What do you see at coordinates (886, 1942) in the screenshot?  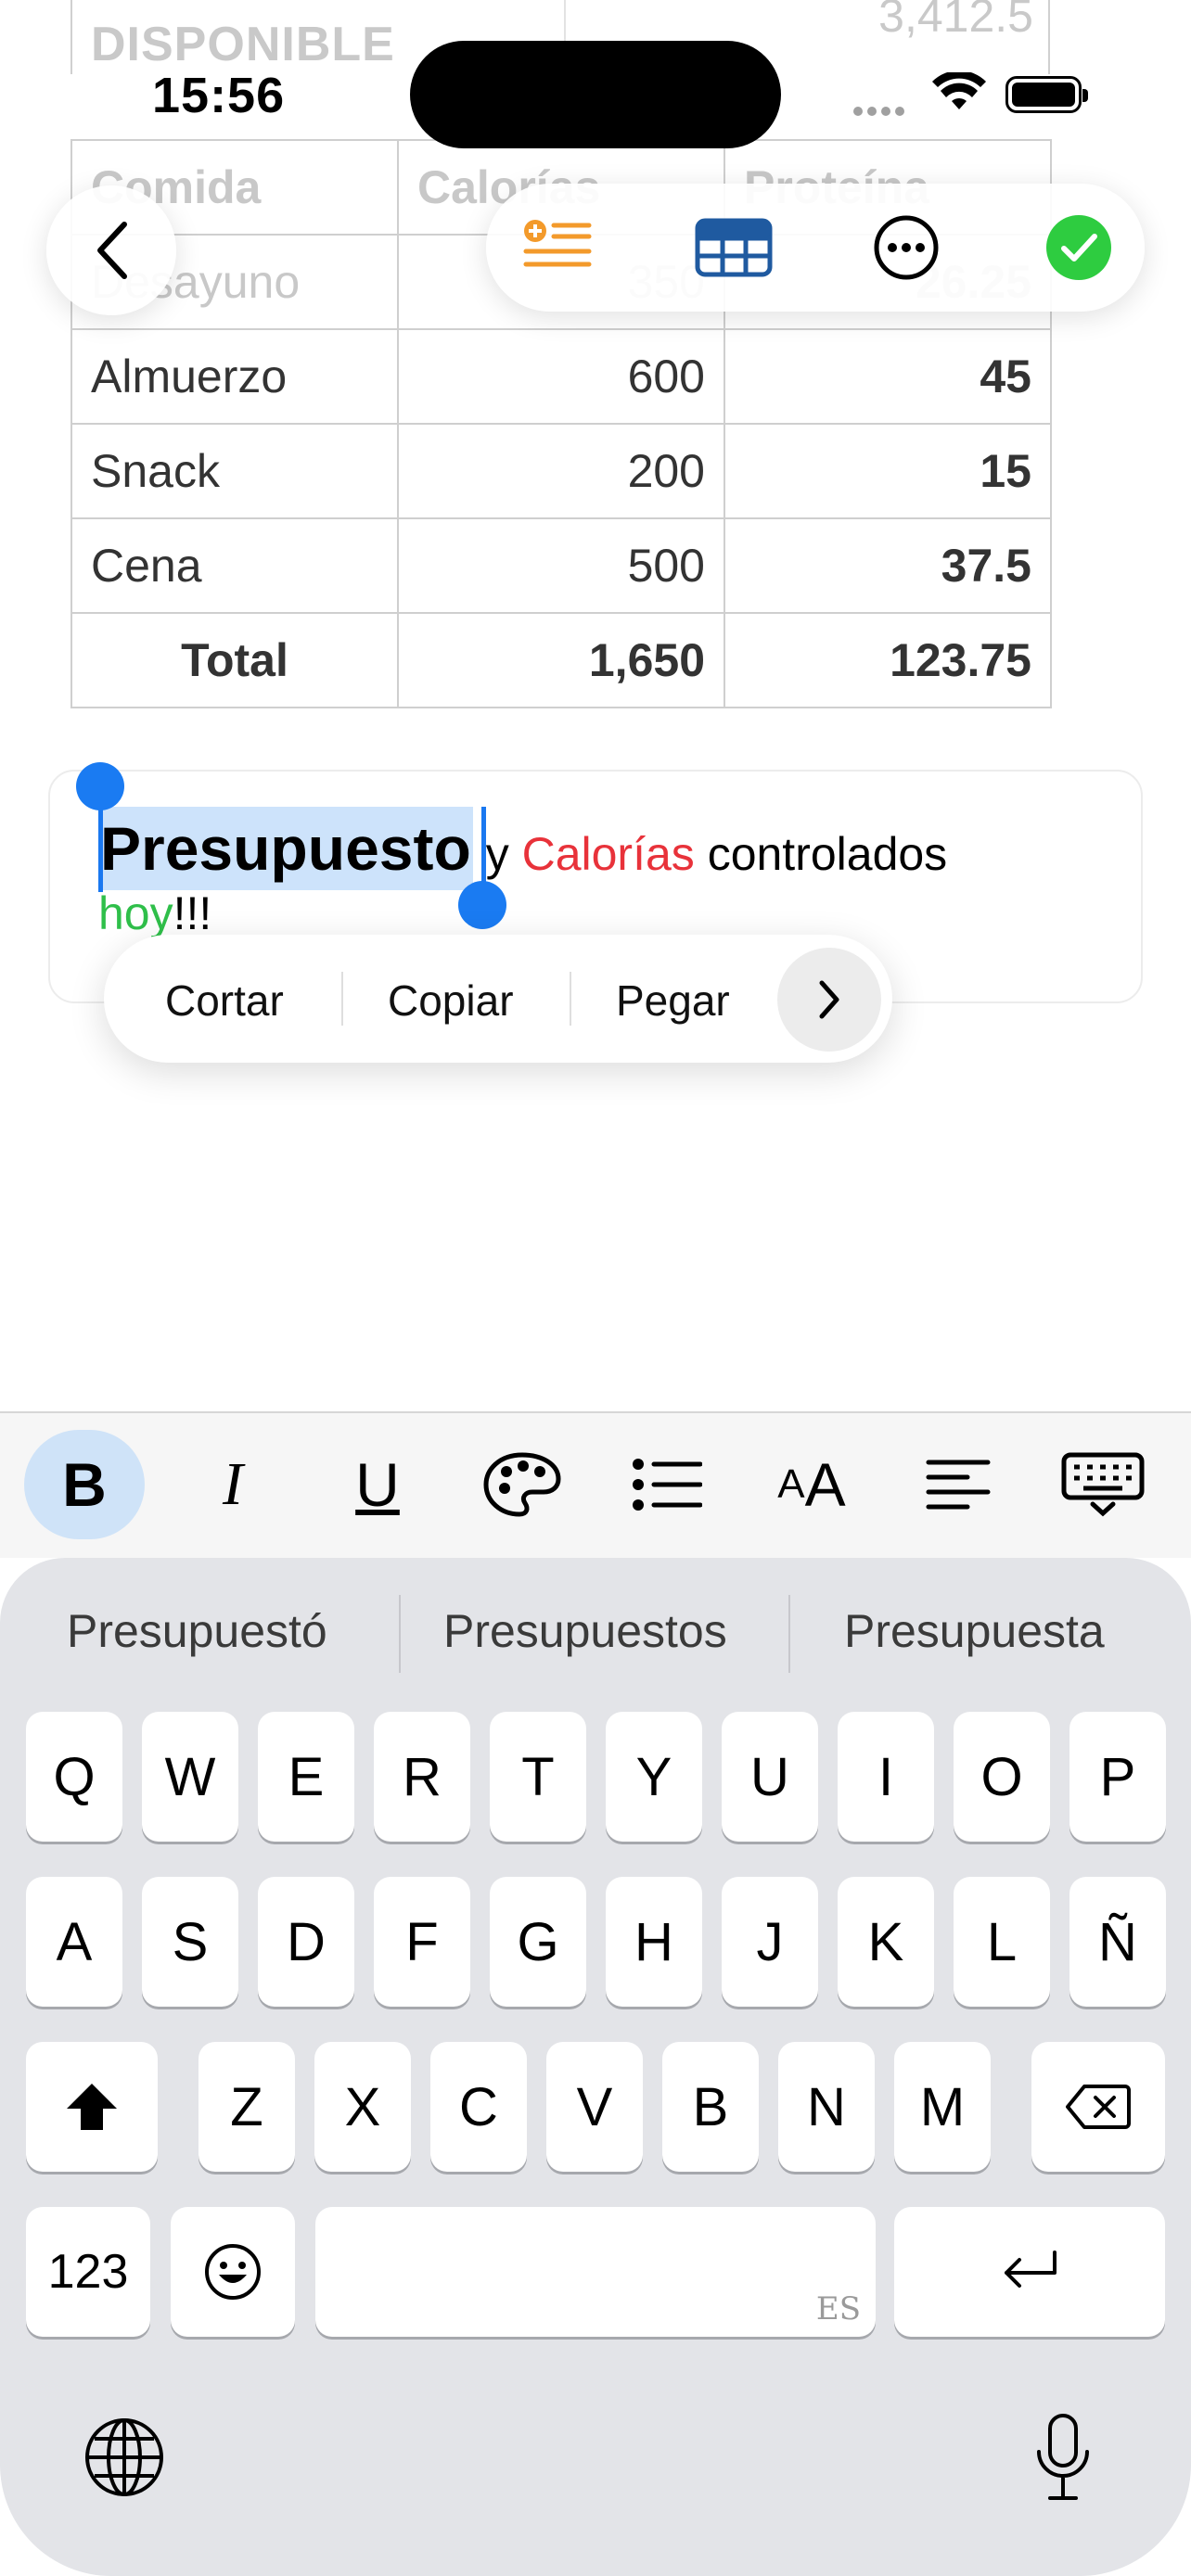 I see `key: K` at bounding box center [886, 1942].